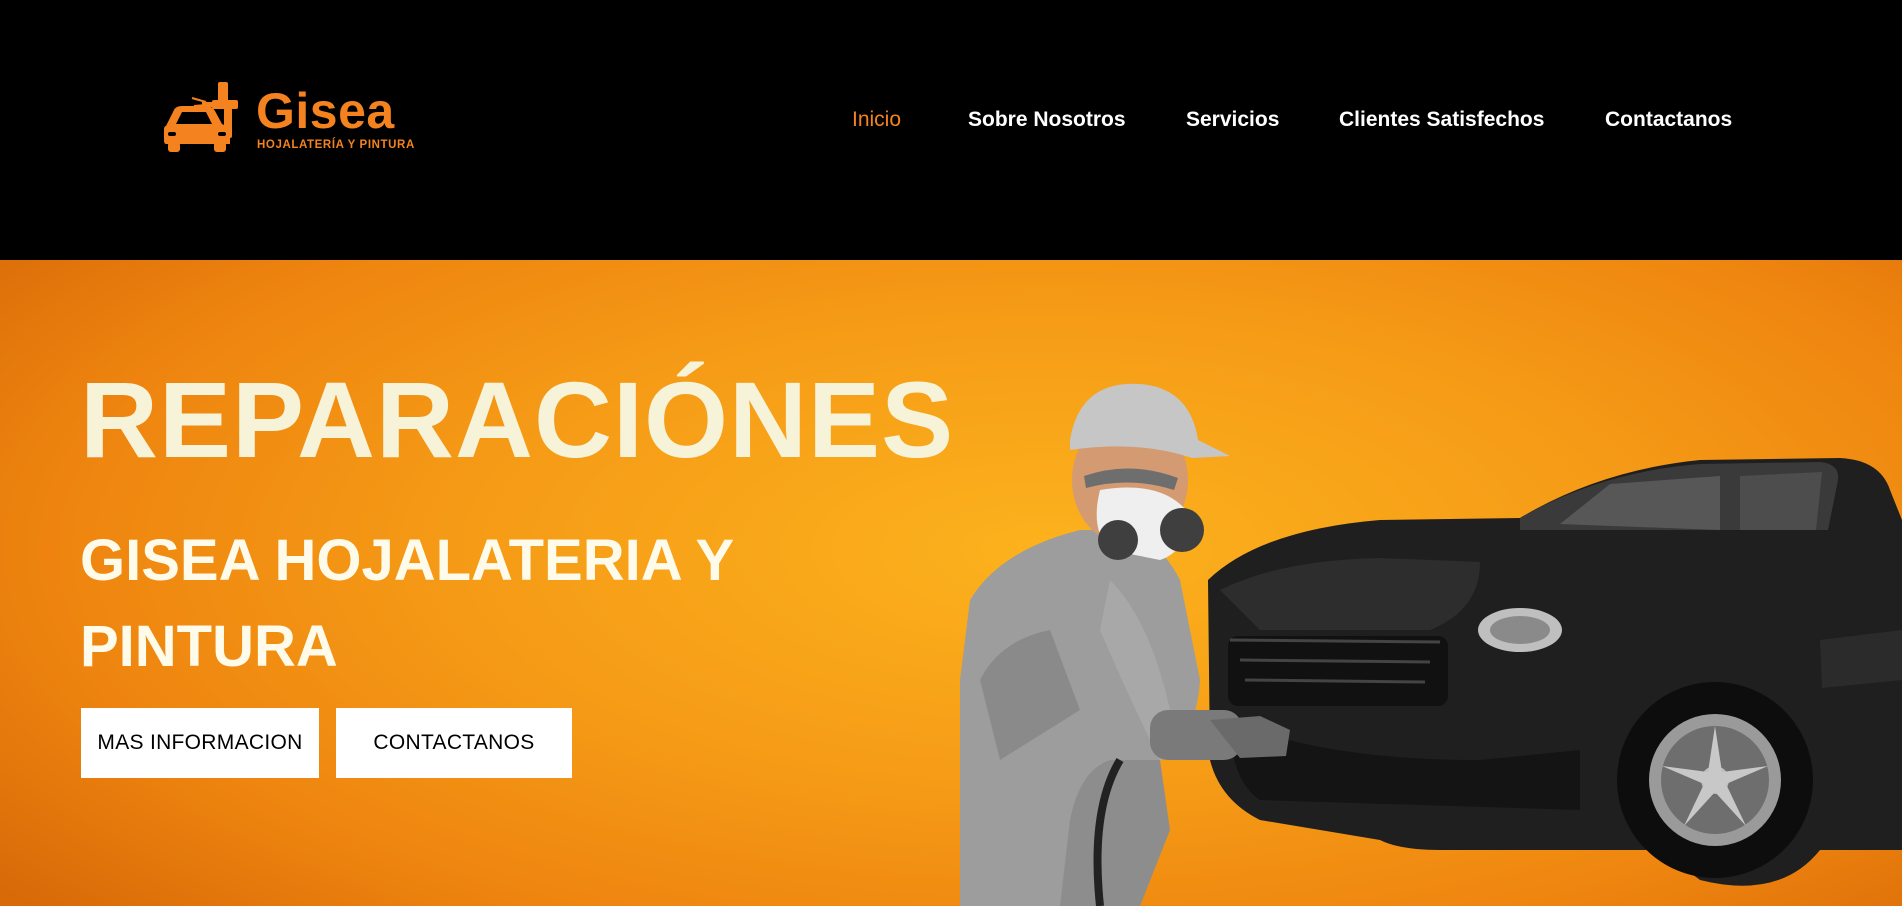 The height and width of the screenshot is (906, 1902). I want to click on nav-item-clientes-satisfechos: Clientes Satisfechos, so click(1441, 120).